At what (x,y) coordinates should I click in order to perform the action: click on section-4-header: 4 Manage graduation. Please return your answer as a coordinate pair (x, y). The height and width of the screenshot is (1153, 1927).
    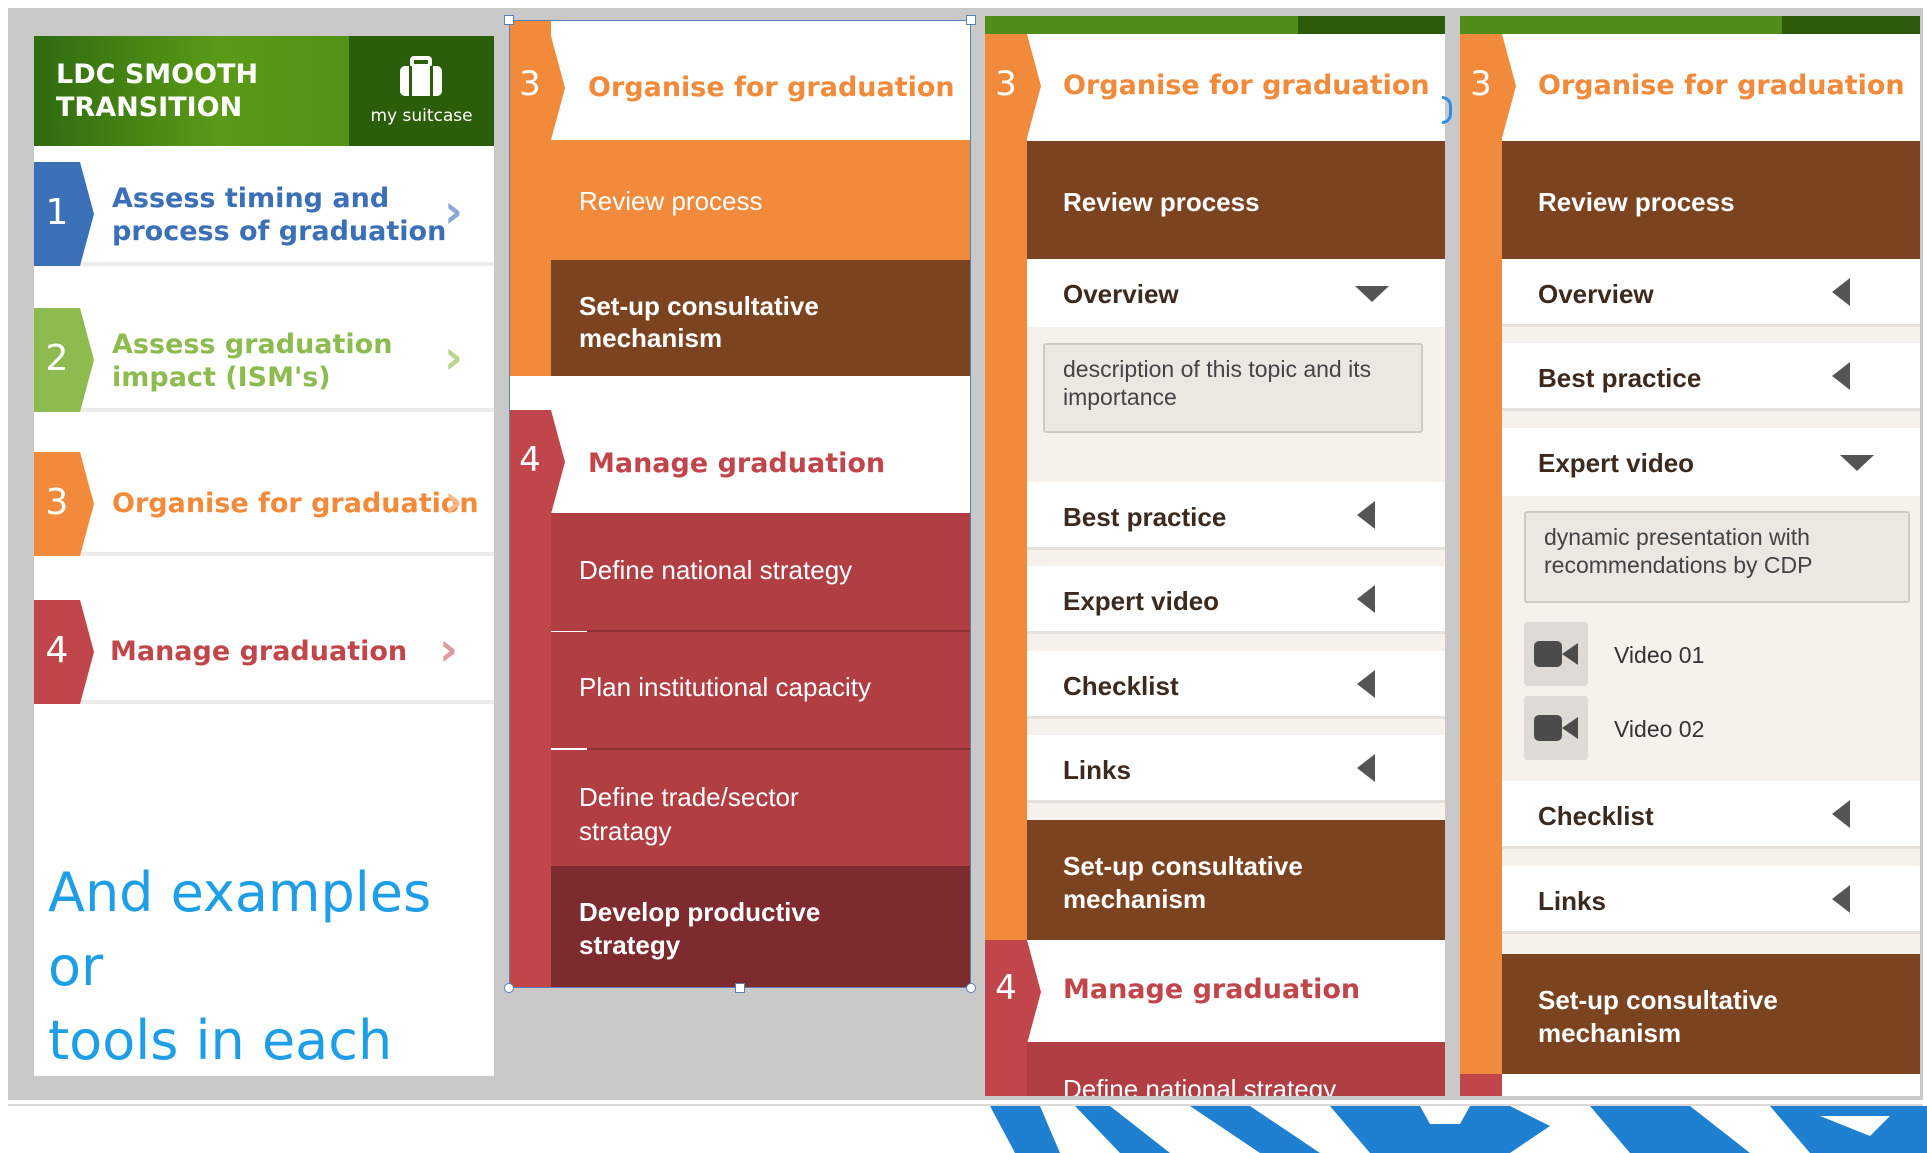
    Looking at the image, I should click on (1215, 992).